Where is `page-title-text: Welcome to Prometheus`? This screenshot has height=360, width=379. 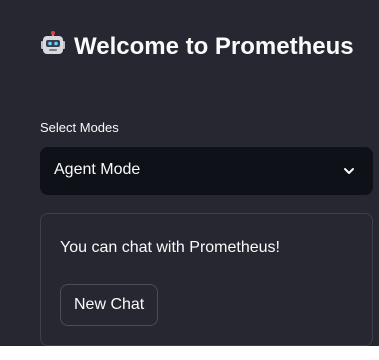 page-title-text: Welcome to Prometheus is located at coordinates (214, 46).